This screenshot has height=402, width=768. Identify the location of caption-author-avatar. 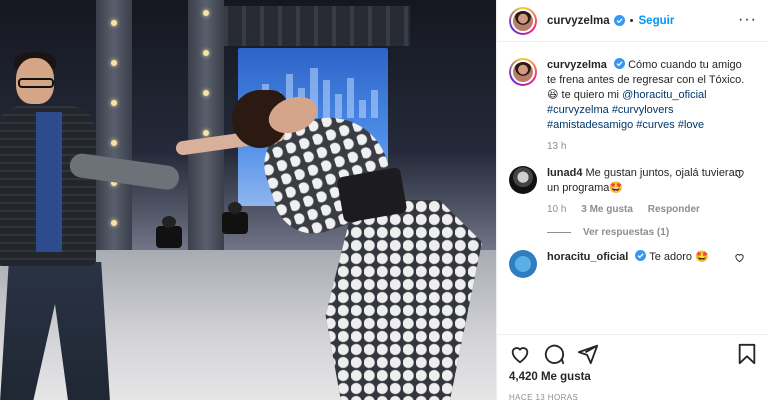
(523, 72).